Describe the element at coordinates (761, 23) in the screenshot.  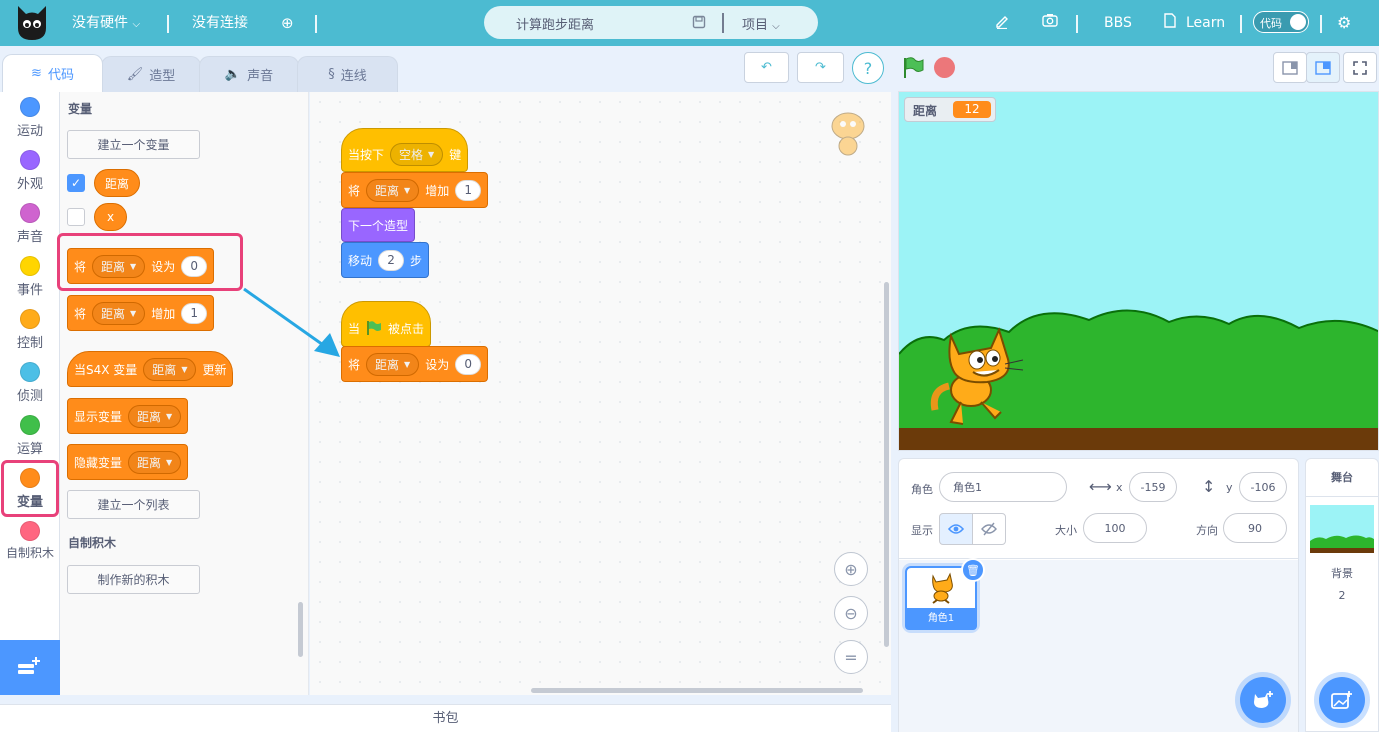
I see `project-menu: 项目 ⌵` at that location.